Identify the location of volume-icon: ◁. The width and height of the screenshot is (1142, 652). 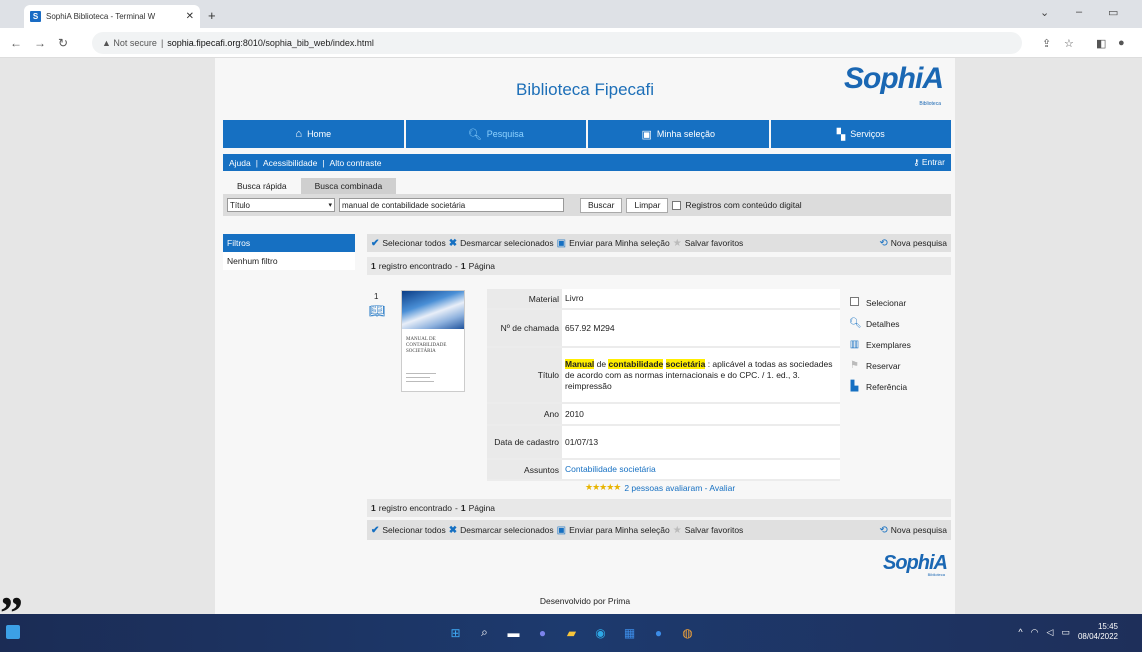
(1050, 632).